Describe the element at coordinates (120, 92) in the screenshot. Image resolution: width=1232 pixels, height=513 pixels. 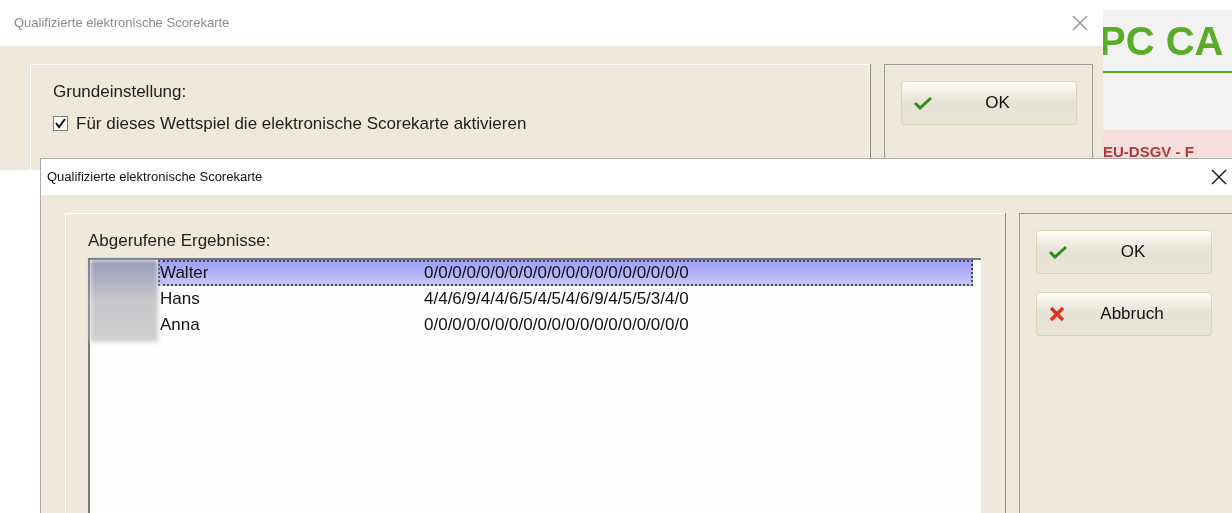
I see `section-label: Grundeinstellung:` at that location.